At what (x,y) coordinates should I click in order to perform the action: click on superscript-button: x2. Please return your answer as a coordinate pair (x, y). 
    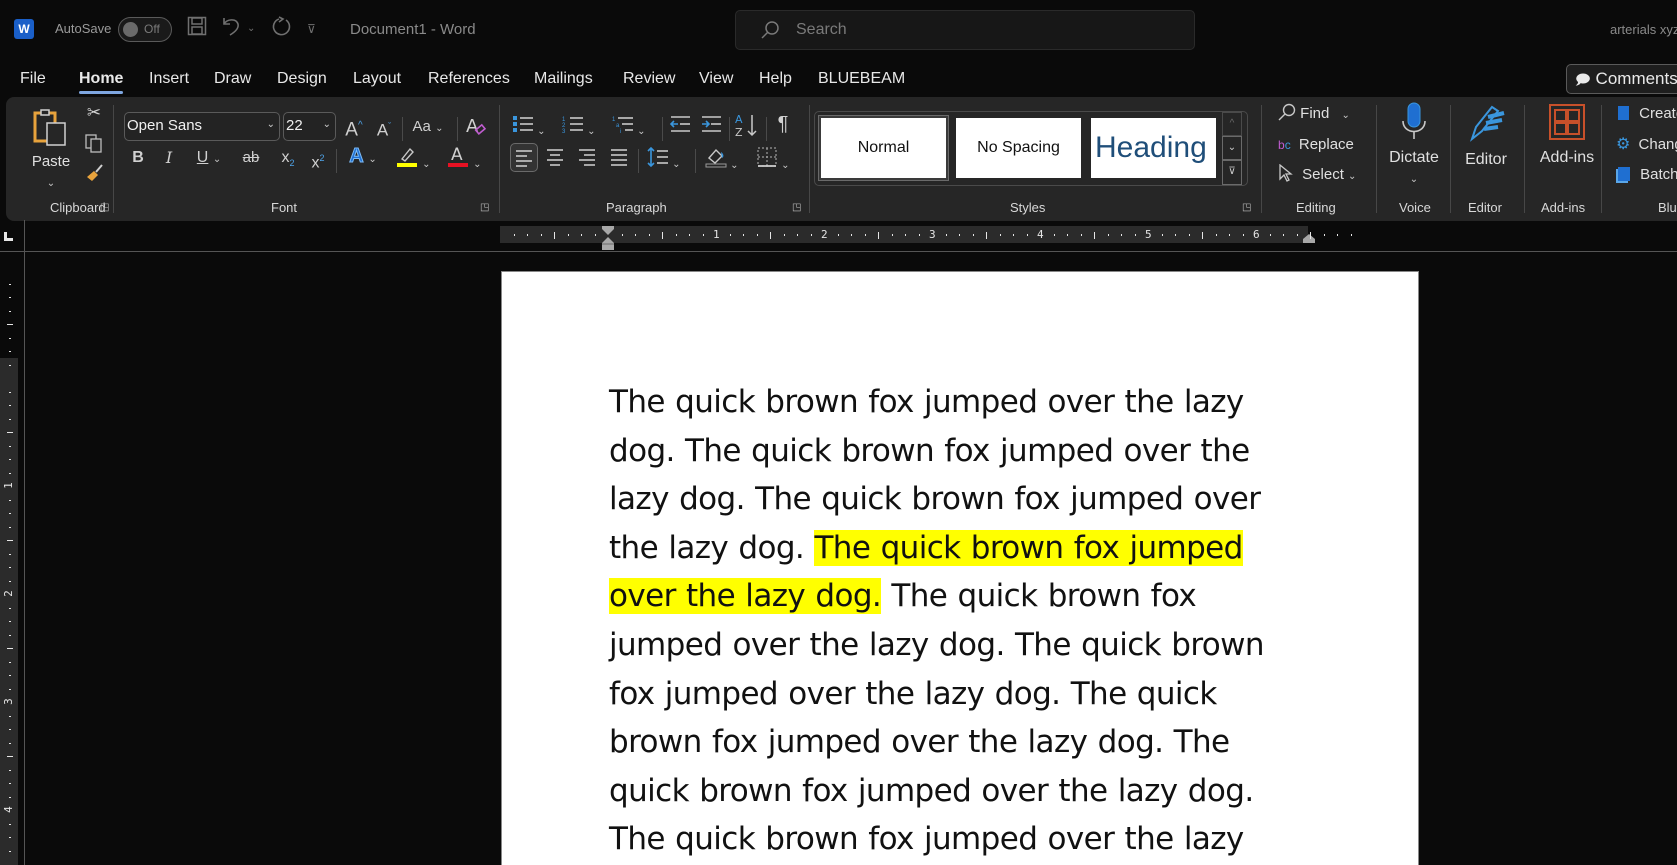
    Looking at the image, I should click on (318, 160).